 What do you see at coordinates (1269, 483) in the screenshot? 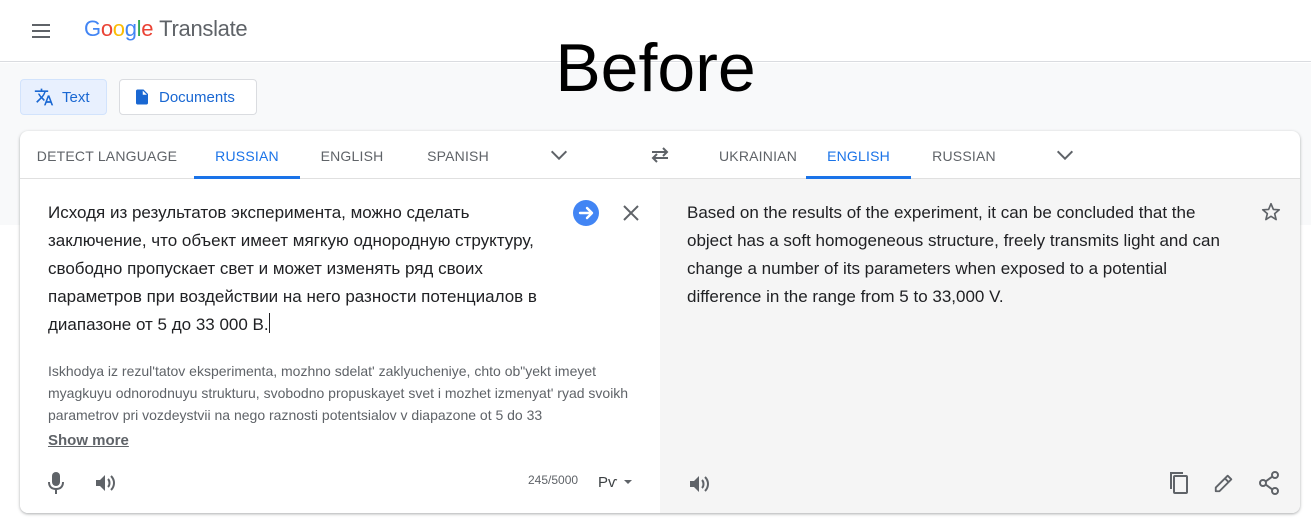
I see `share-translation-icon` at bounding box center [1269, 483].